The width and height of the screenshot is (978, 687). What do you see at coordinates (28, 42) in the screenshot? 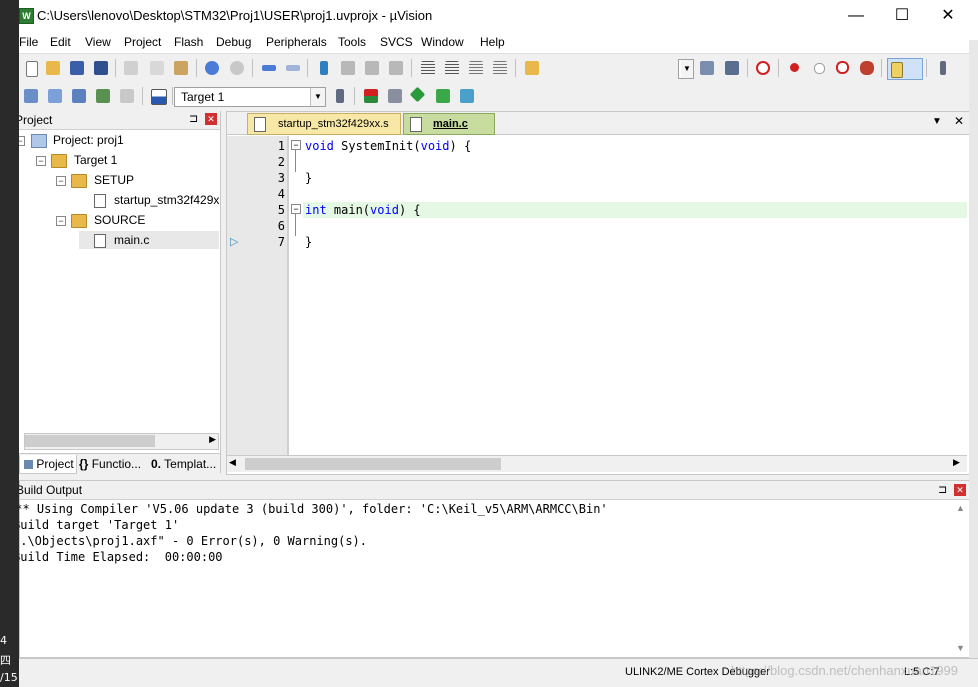
I see `menu-file: File` at bounding box center [28, 42].